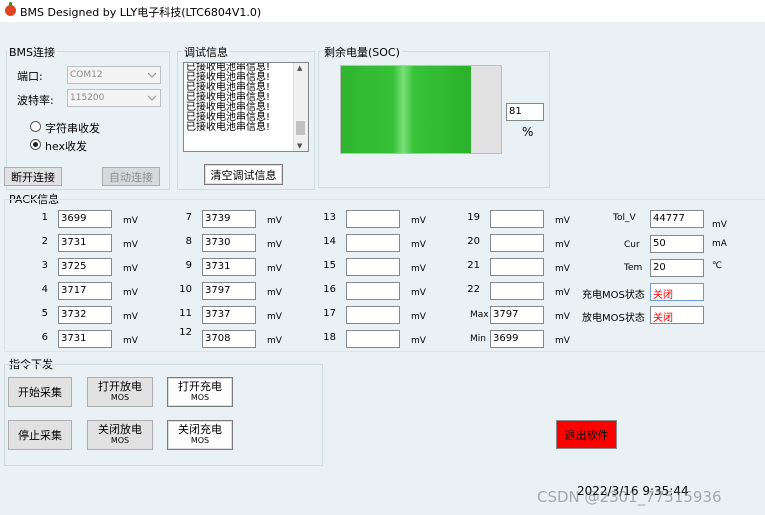 The height and width of the screenshot is (515, 765). Describe the element at coordinates (677, 219) in the screenshot. I see `tolv-field: 44777` at that location.